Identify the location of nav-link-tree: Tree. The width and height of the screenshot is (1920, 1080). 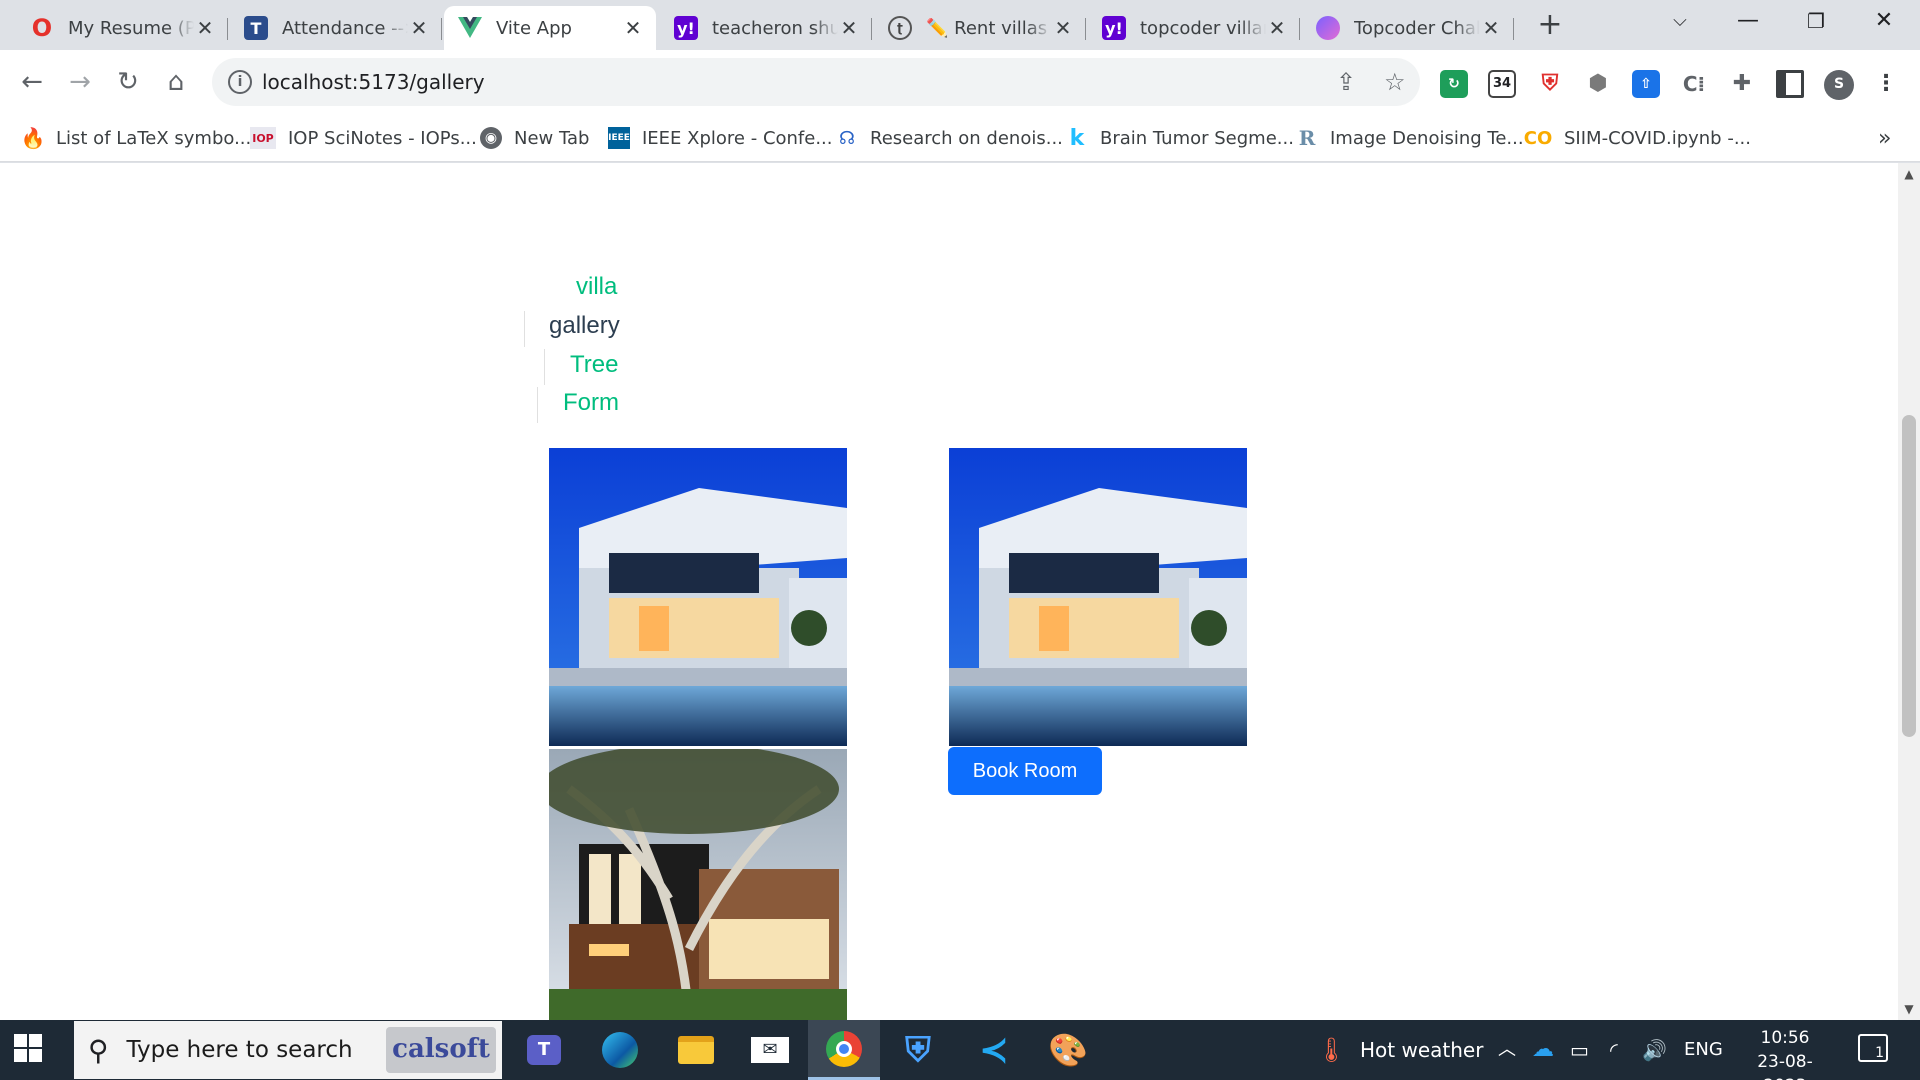
(594, 365).